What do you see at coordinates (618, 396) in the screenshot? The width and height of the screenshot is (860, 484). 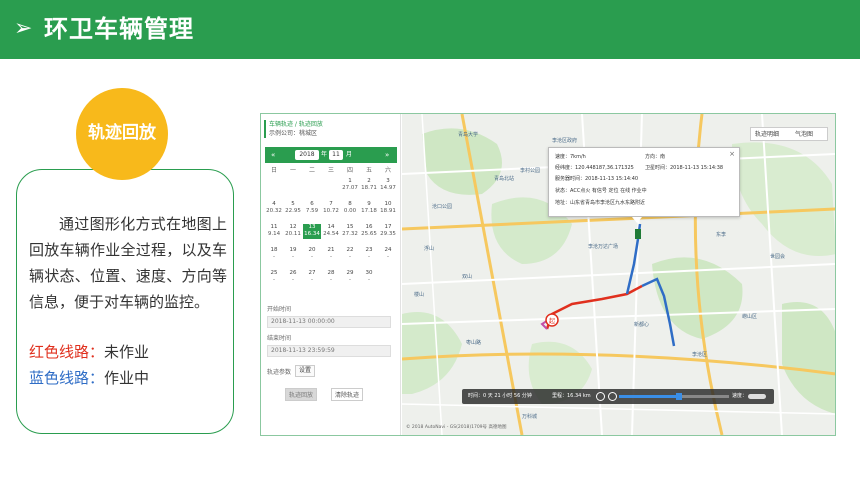 I see `playback-bar: 时间：0 天 21 小时 56 分钟 里程：16.34 km 速度：` at bounding box center [618, 396].